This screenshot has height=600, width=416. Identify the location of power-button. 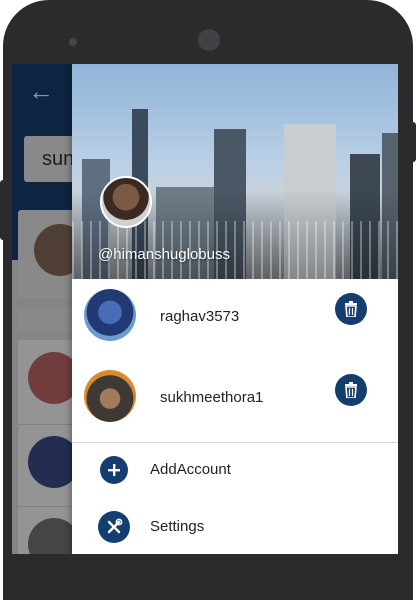
(413, 142).